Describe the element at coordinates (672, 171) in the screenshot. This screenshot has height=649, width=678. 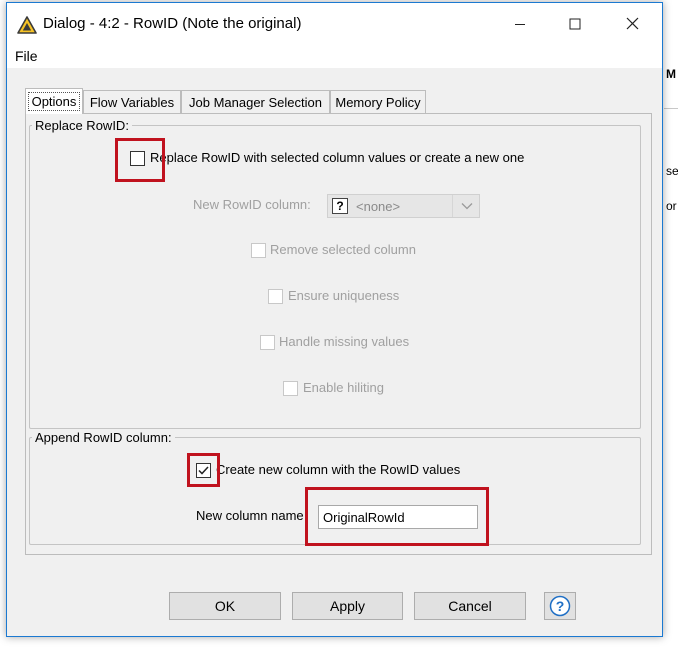
I see `background-text-2: se` at that location.